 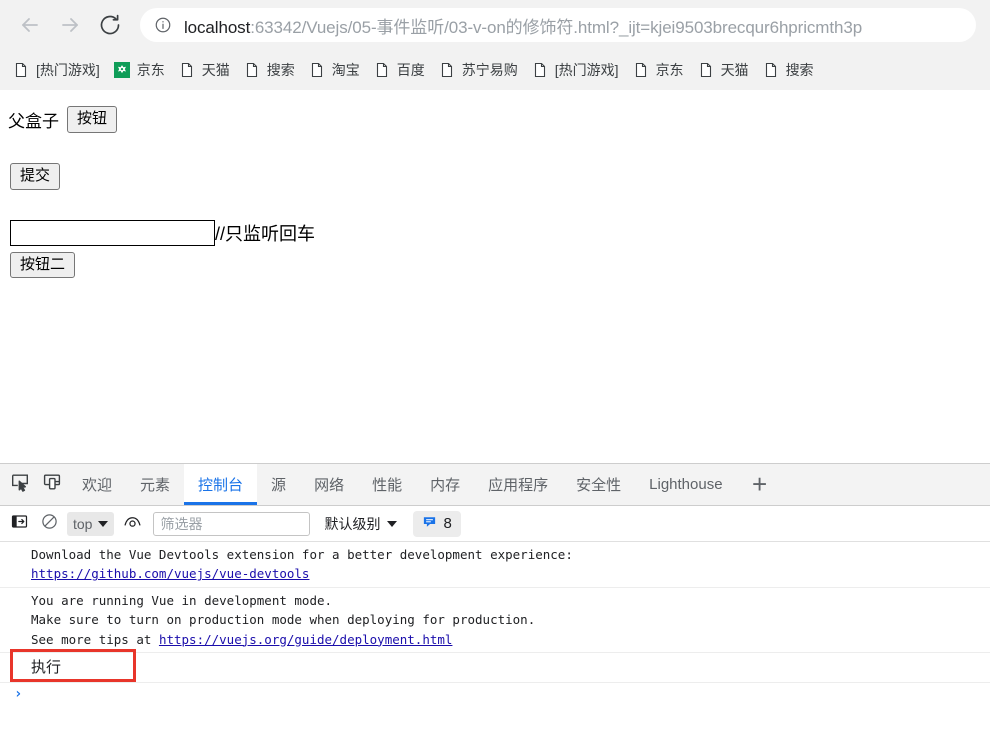 What do you see at coordinates (345, 70) in the screenshot?
I see `bookmark-label: 淘宝` at bounding box center [345, 70].